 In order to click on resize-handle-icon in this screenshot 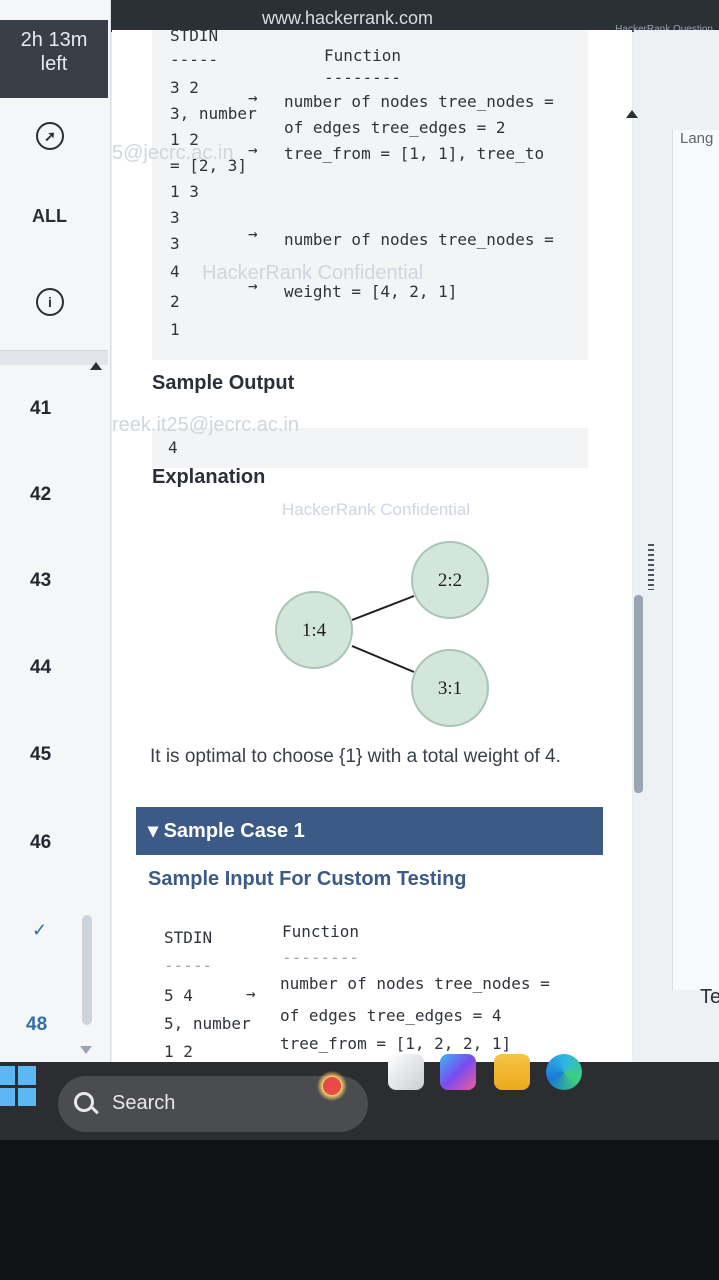, I will do `click(651, 567)`.